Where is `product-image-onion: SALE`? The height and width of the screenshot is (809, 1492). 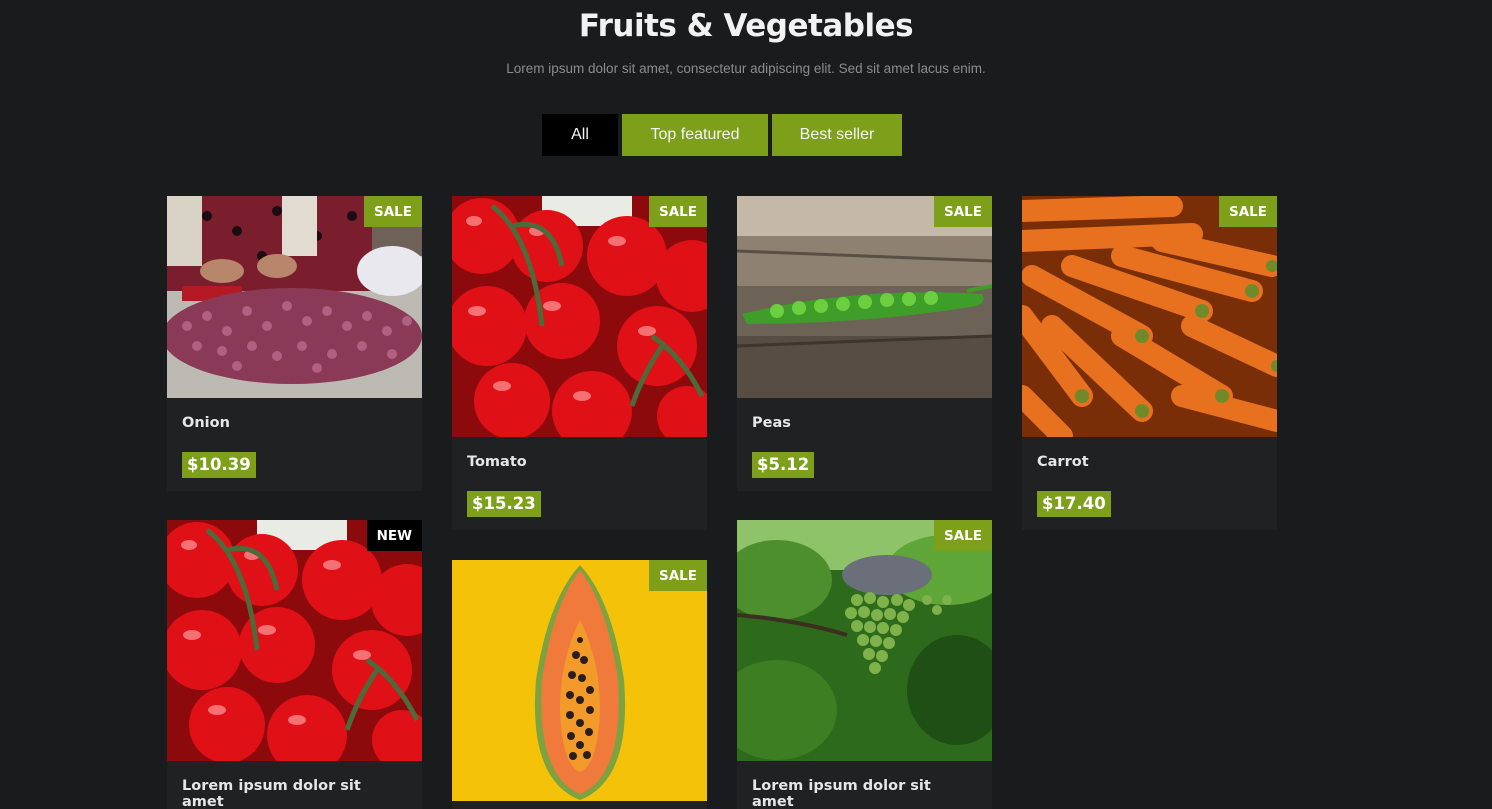
product-image-onion: SALE is located at coordinates (294, 297).